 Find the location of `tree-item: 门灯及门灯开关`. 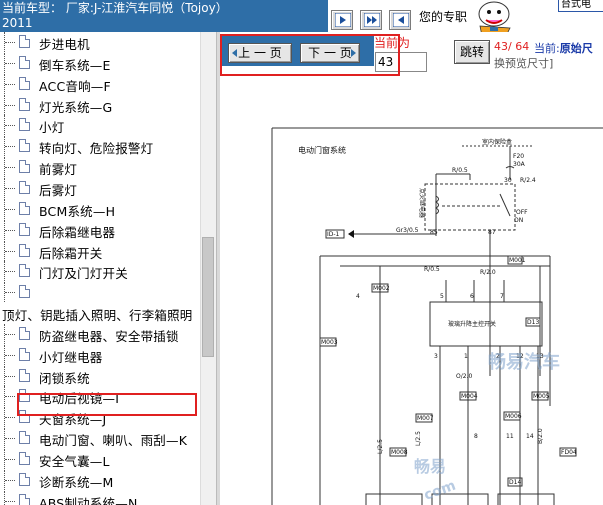

tree-item: 门灯及门灯开关 is located at coordinates (100, 271).